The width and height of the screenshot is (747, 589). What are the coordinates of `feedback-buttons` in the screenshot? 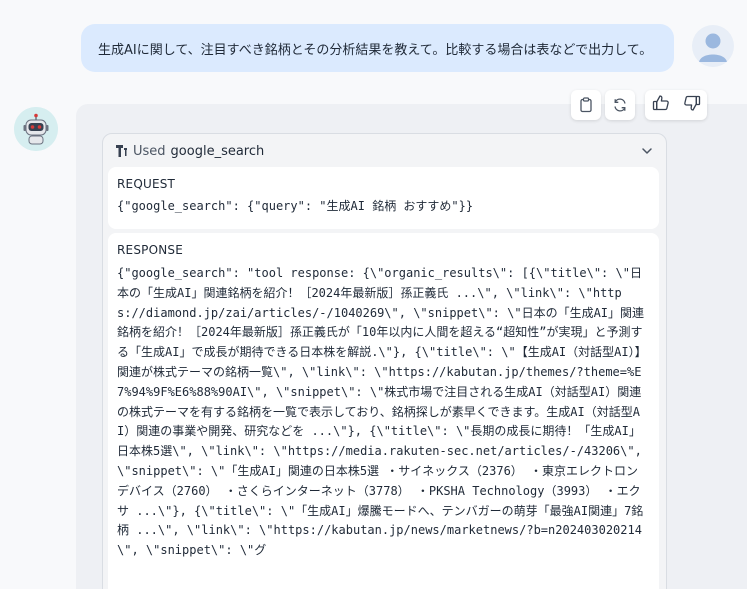 It's located at (676, 105).